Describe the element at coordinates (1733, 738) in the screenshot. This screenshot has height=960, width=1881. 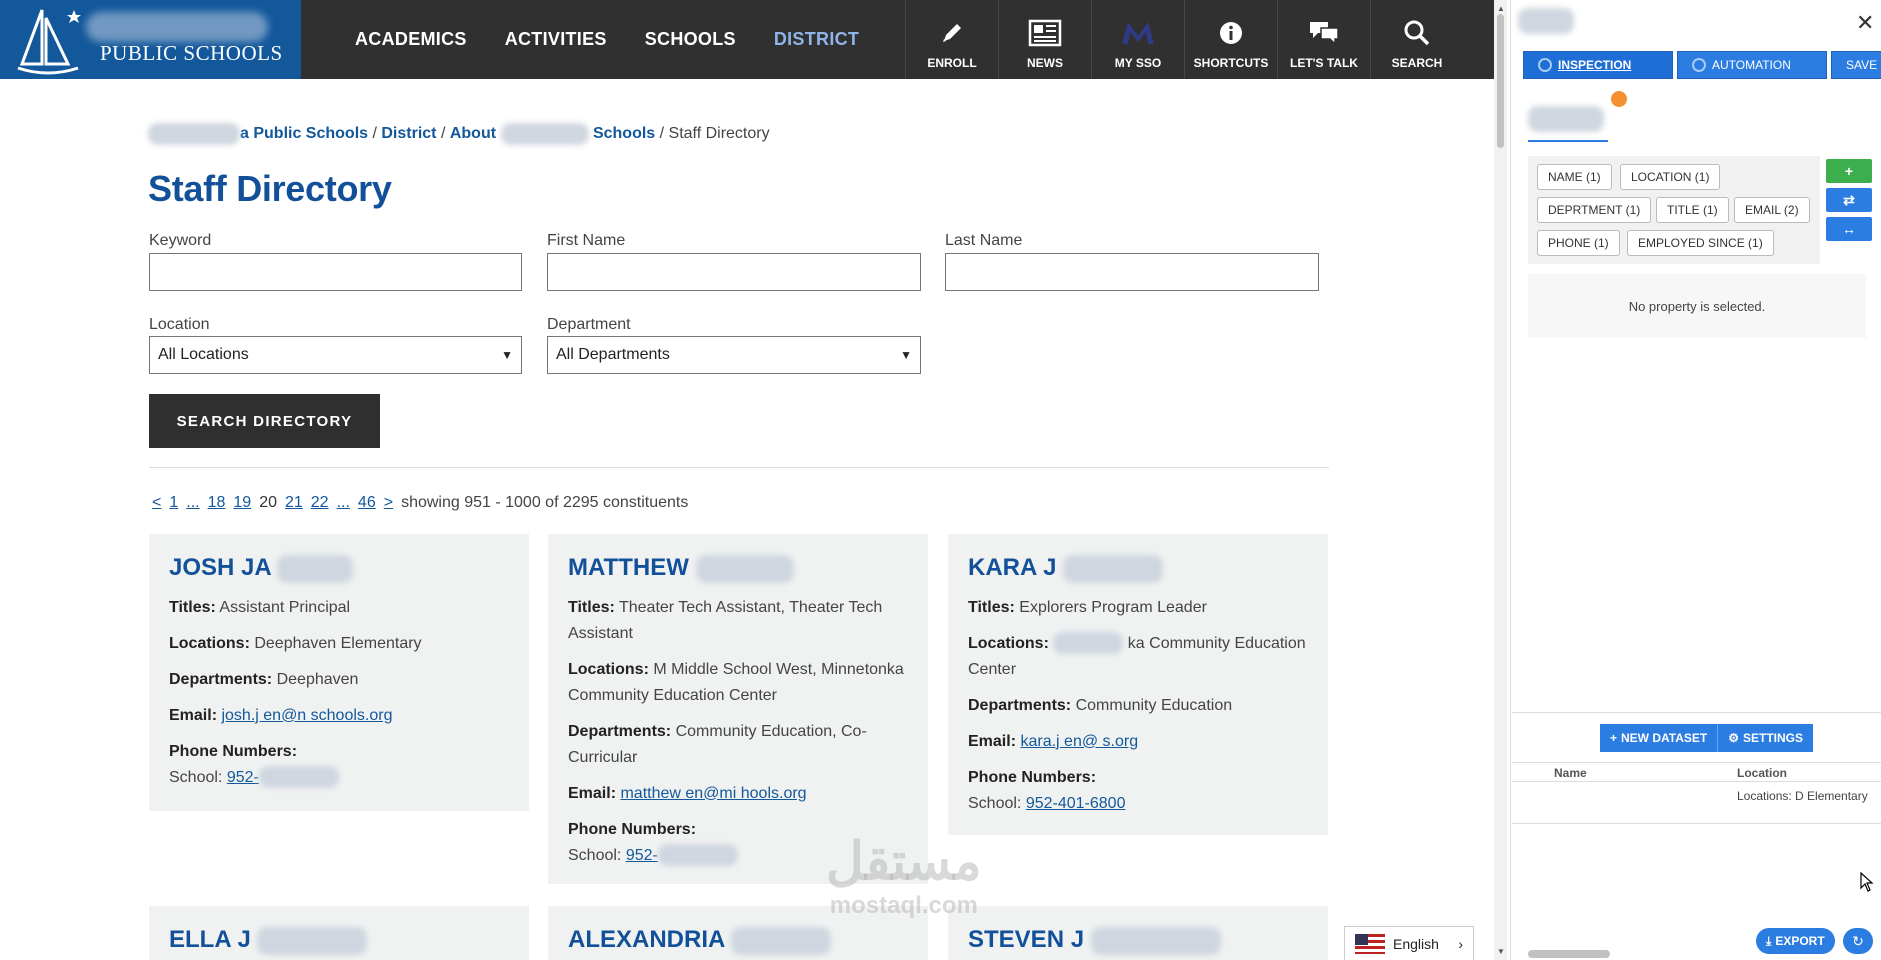
I see `gear-icon: ⚙` at that location.